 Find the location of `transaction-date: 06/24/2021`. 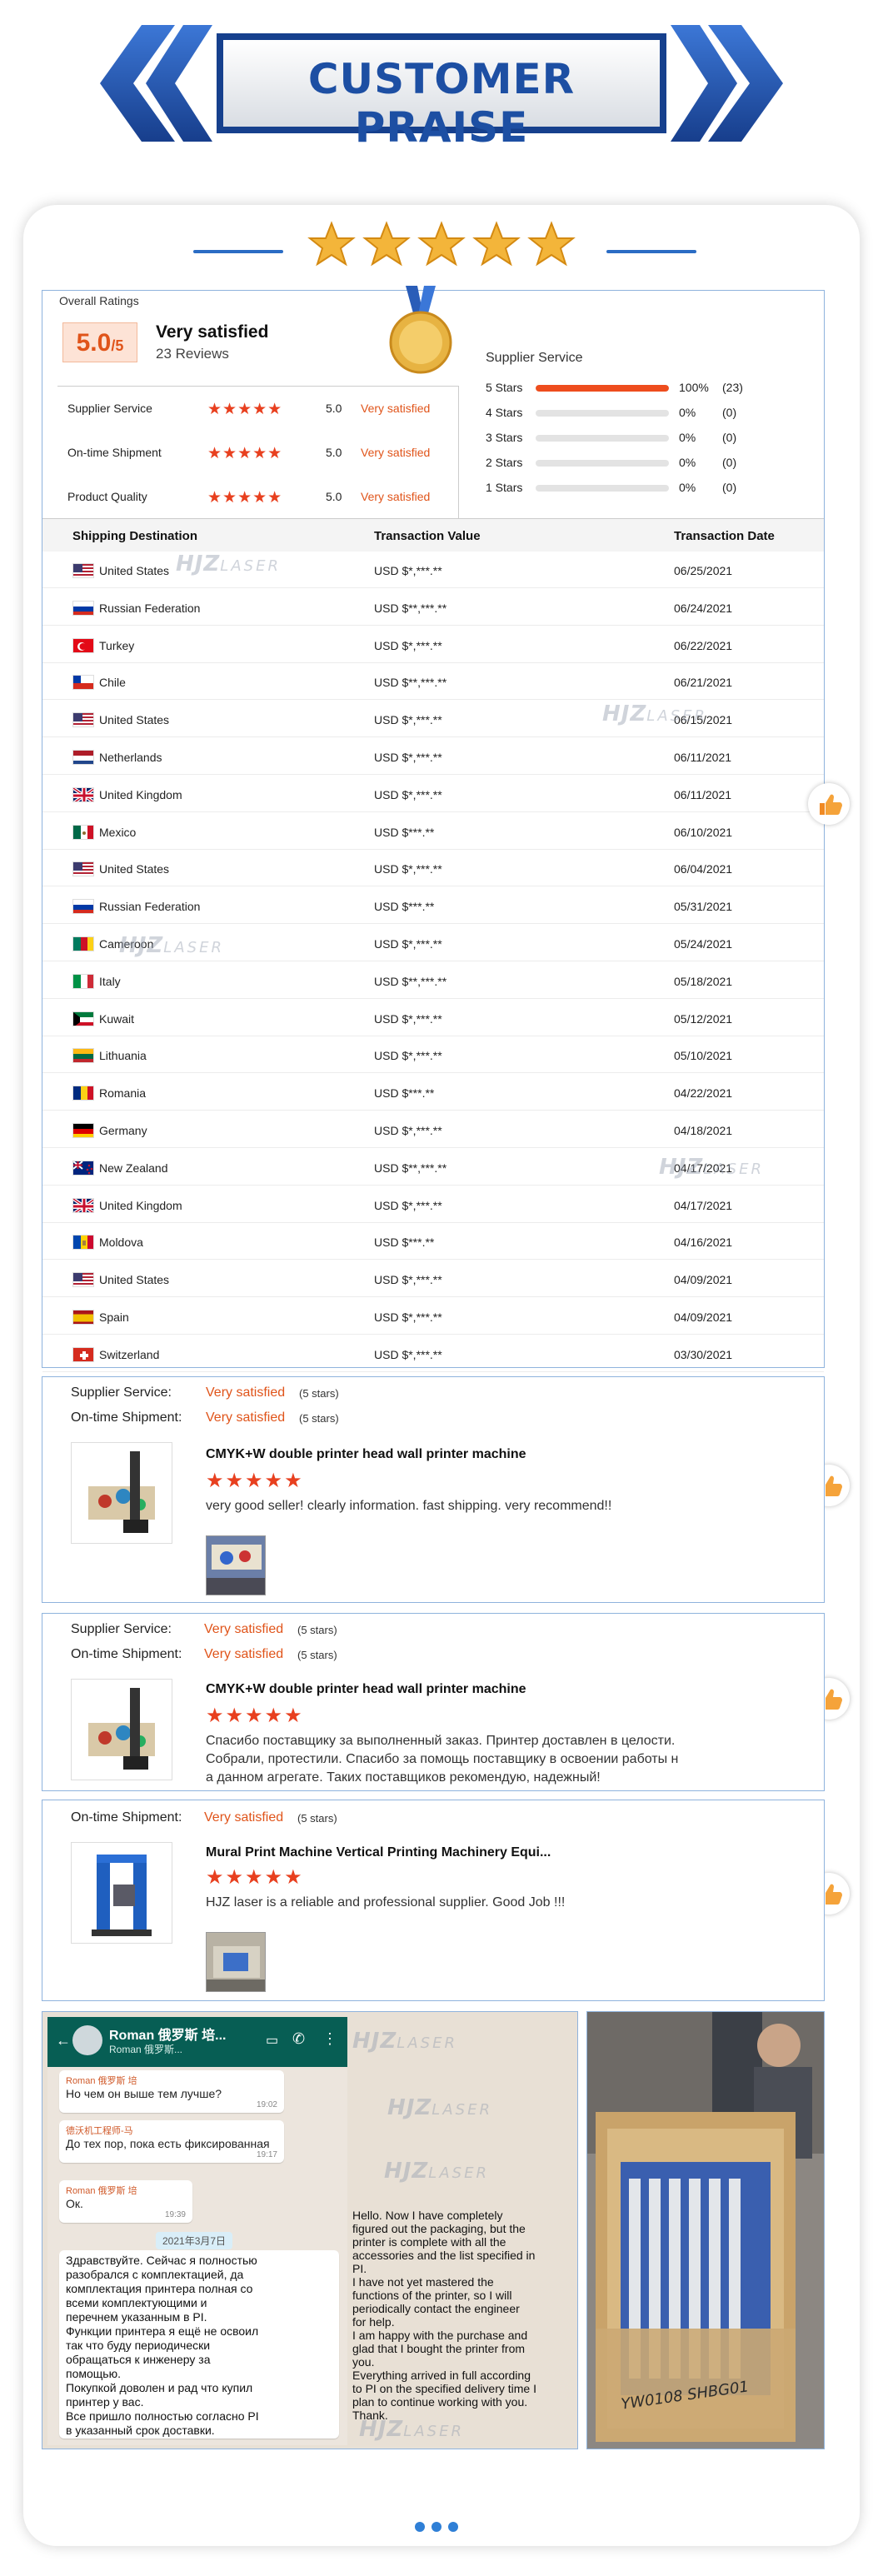

transaction-date: 06/24/2021 is located at coordinates (703, 608).